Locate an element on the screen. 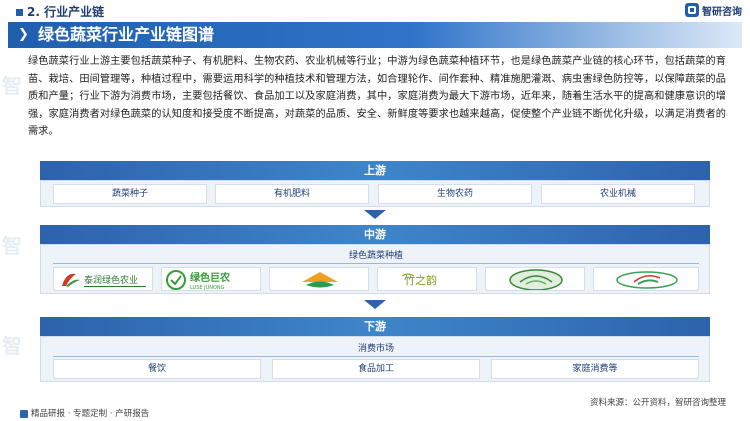  company-logo-4: 竹之韵 is located at coordinates (427, 279).